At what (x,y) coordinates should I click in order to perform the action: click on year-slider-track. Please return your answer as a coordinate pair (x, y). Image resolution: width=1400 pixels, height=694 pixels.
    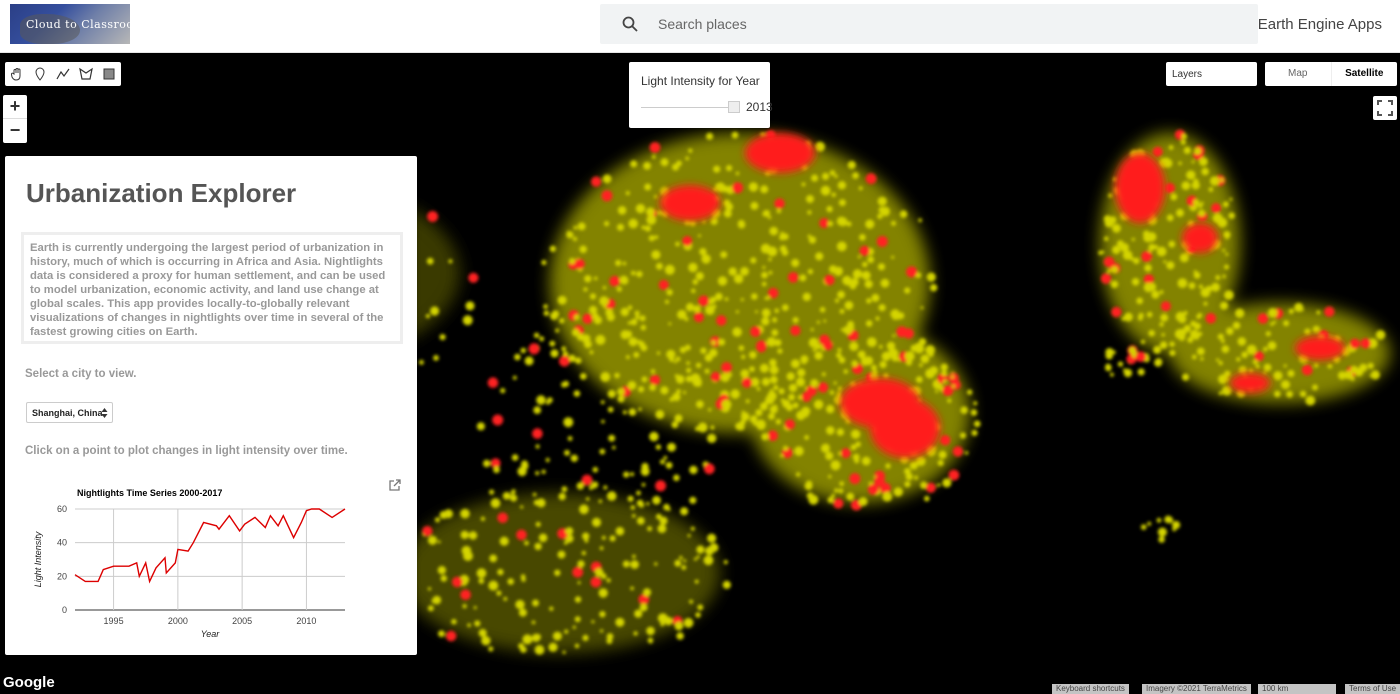
    Looking at the image, I should click on (685, 107).